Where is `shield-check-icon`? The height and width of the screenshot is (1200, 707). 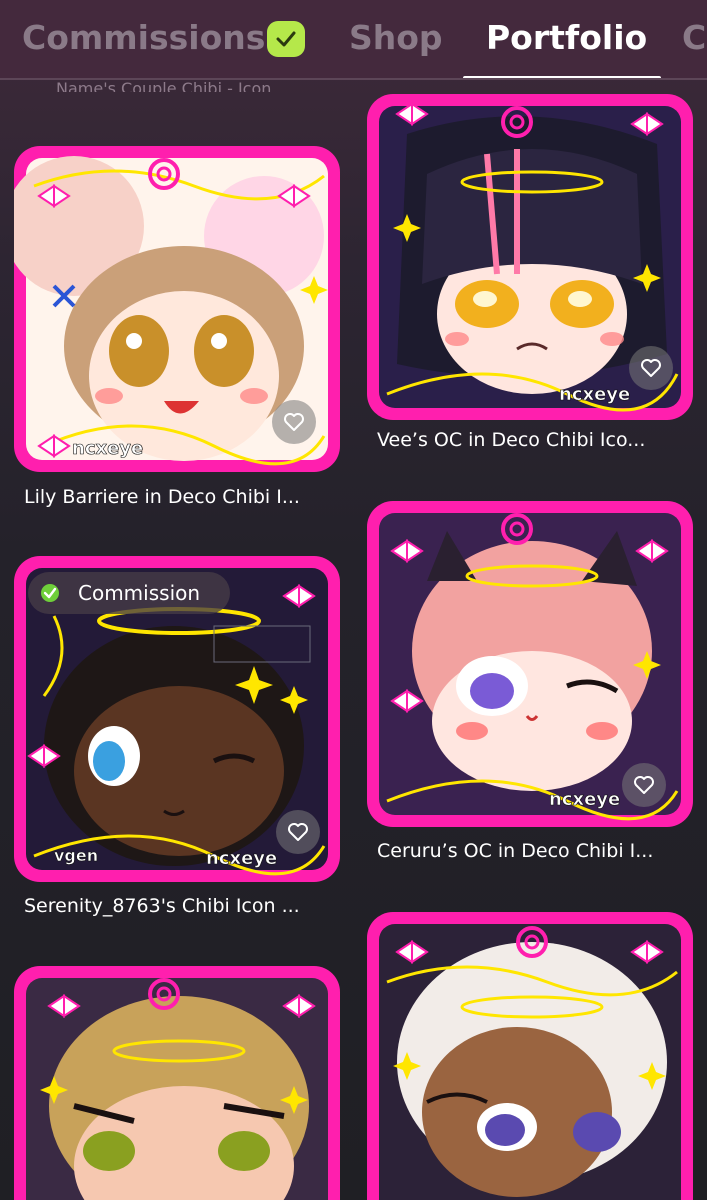 shield-check-icon is located at coordinates (50, 593).